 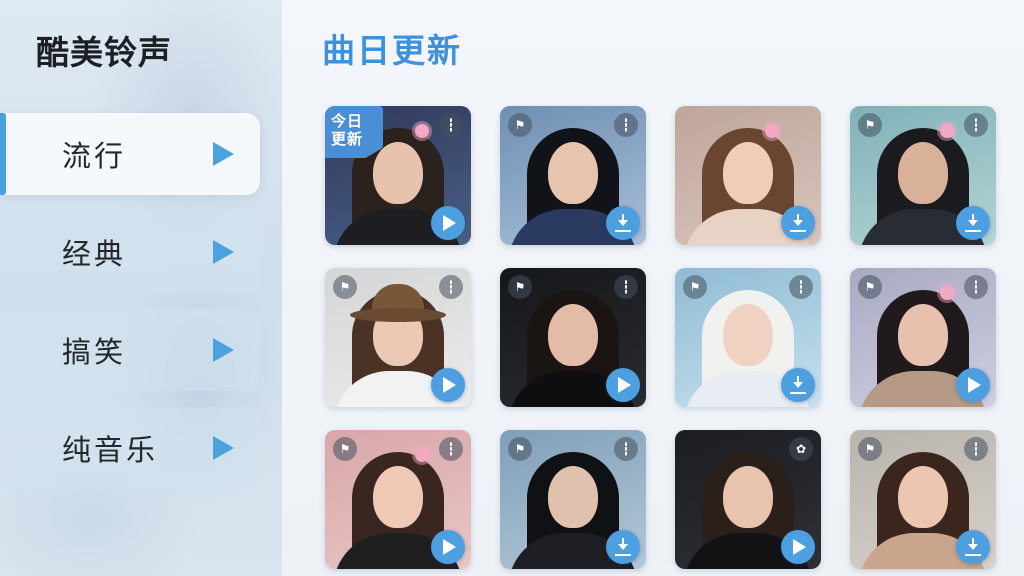 I want to click on hat-brim, so click(x=398, y=315).